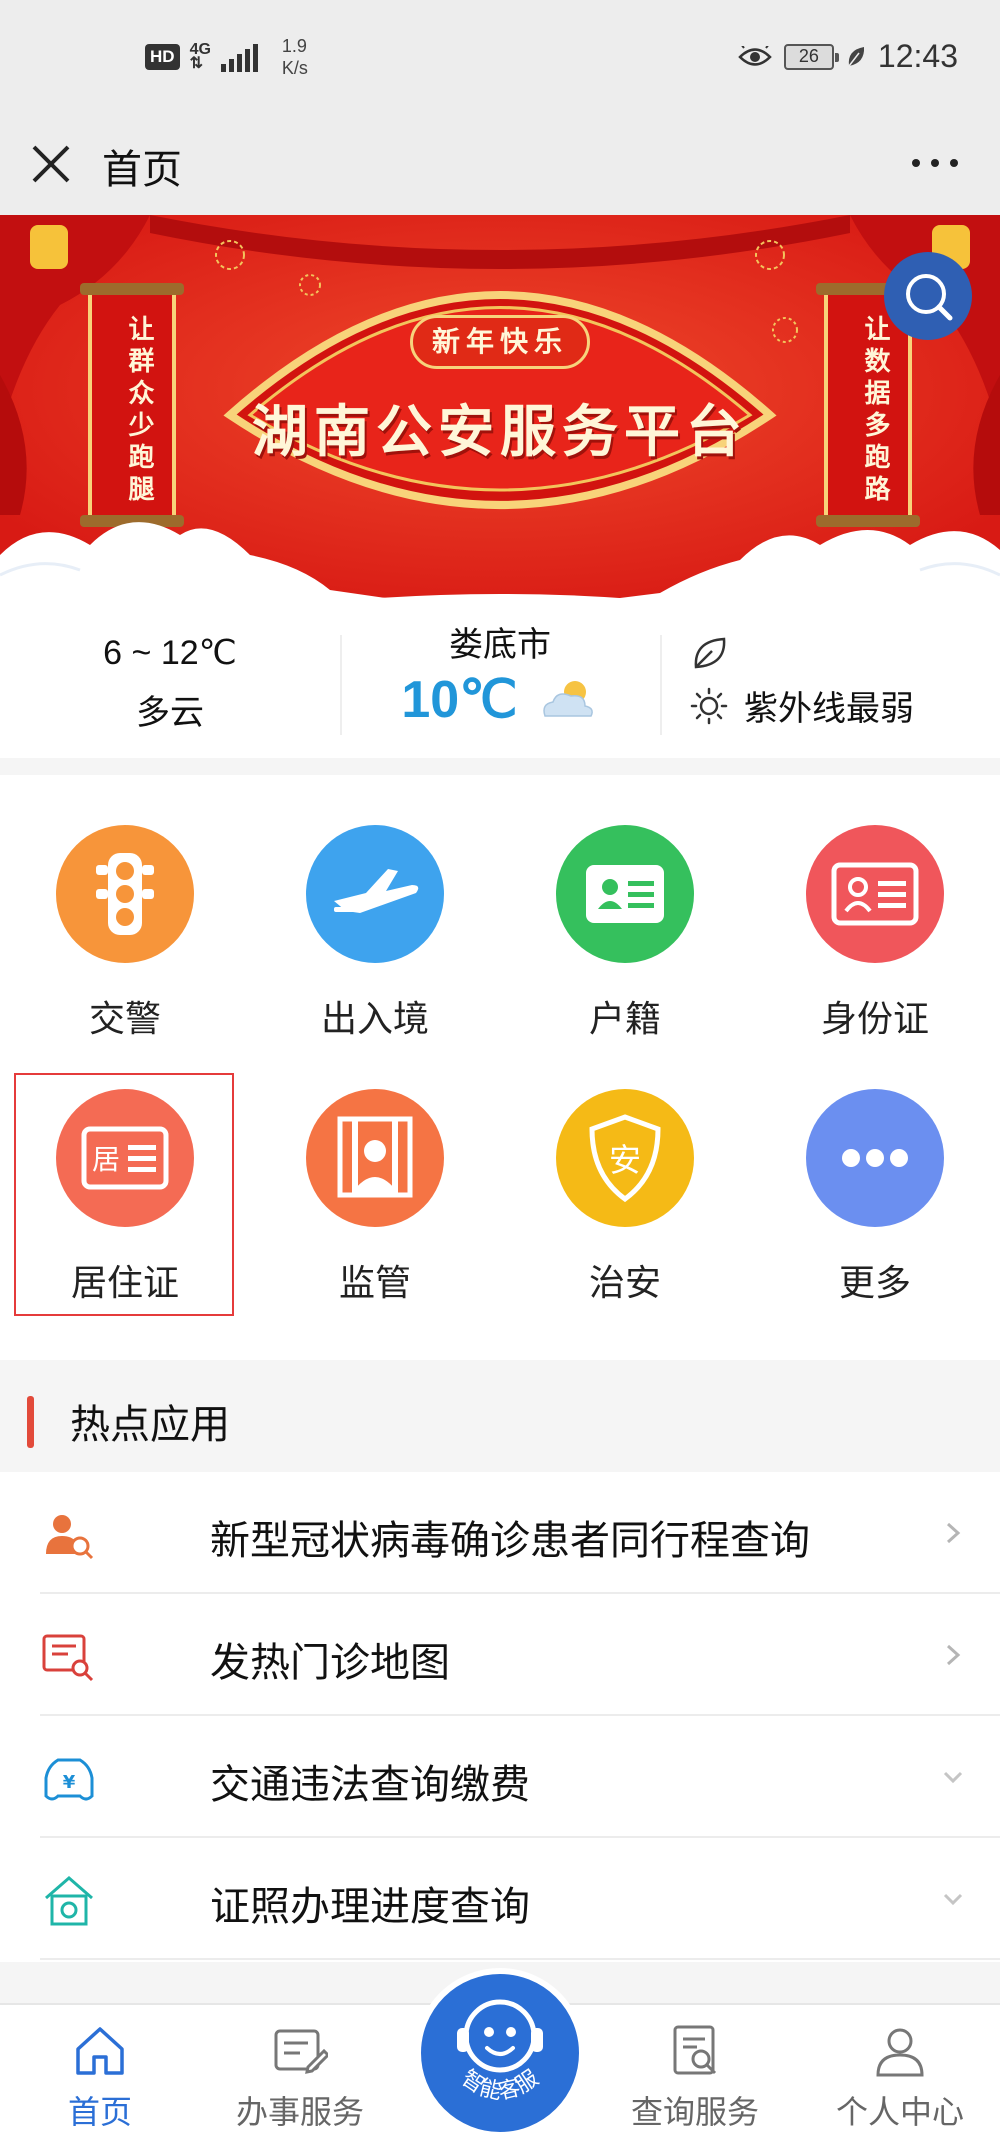 The height and width of the screenshot is (2139, 1000). I want to click on house-progress-icon, so click(69, 1901).